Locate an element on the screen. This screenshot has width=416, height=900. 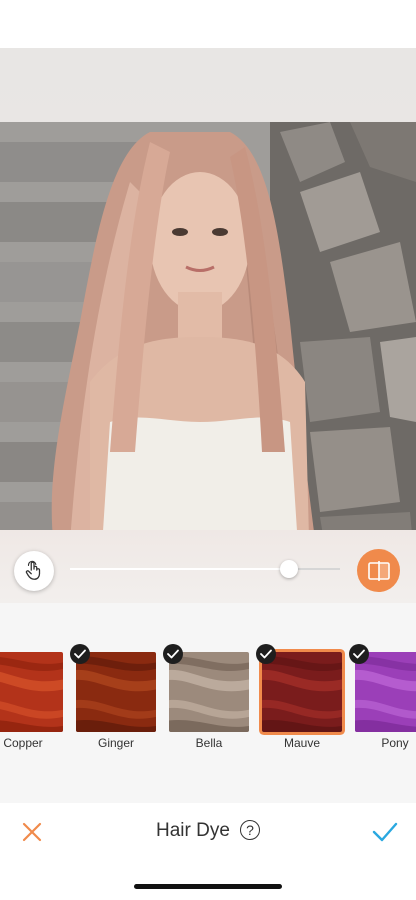
adjust-controls is located at coordinates (208, 566).